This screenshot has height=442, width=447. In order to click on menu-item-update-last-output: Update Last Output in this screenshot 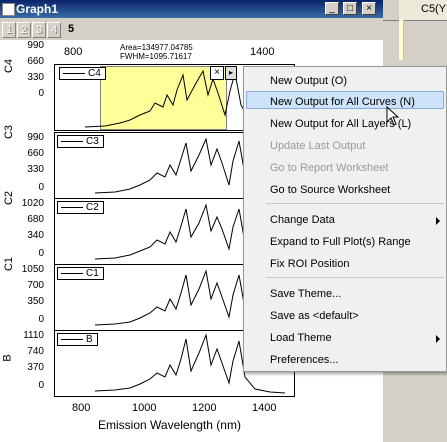, I will do `click(317, 146)`.